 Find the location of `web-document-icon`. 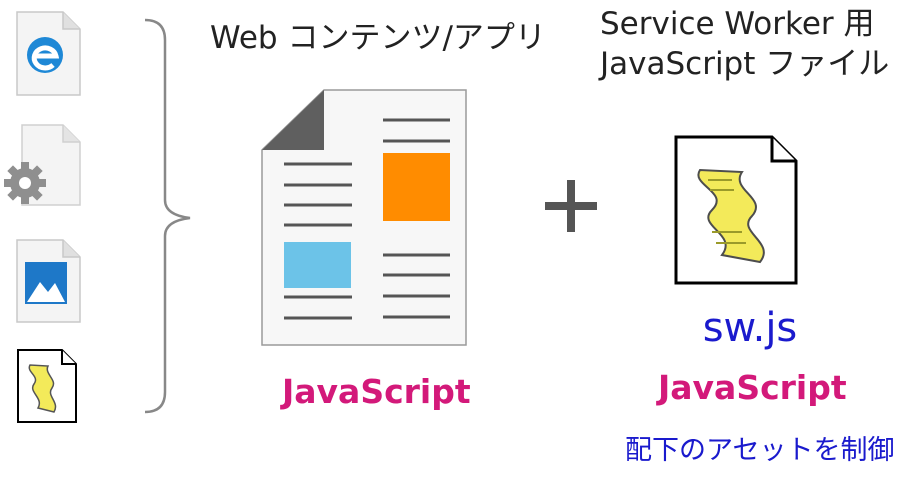

web-document-icon is located at coordinates (364, 217).